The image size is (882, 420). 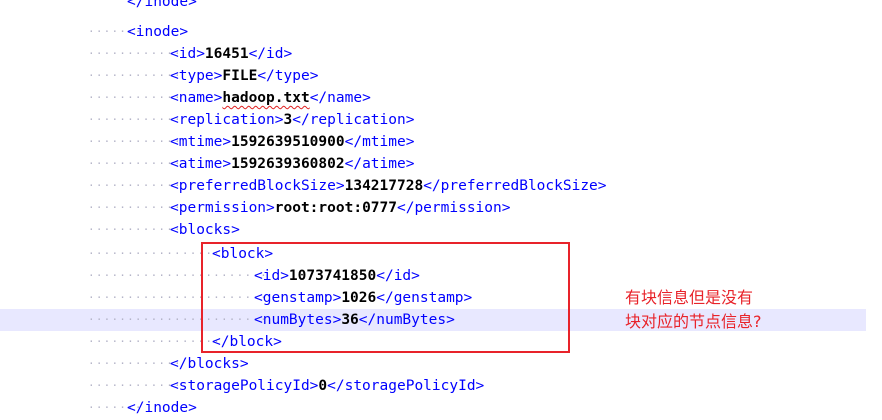 What do you see at coordinates (288, 76) in the screenshot?
I see `xml-close-tag: </type>` at bounding box center [288, 76].